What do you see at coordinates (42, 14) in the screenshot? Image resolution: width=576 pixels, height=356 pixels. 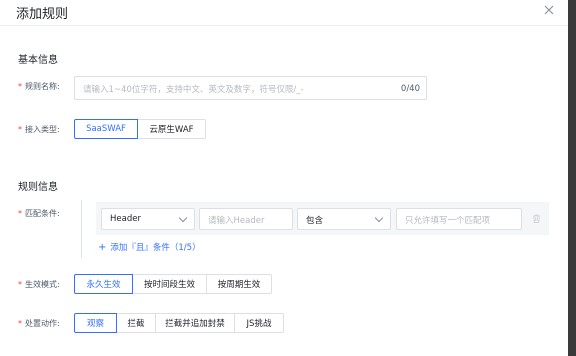 I see `dialog-title: 添加规则` at bounding box center [42, 14].